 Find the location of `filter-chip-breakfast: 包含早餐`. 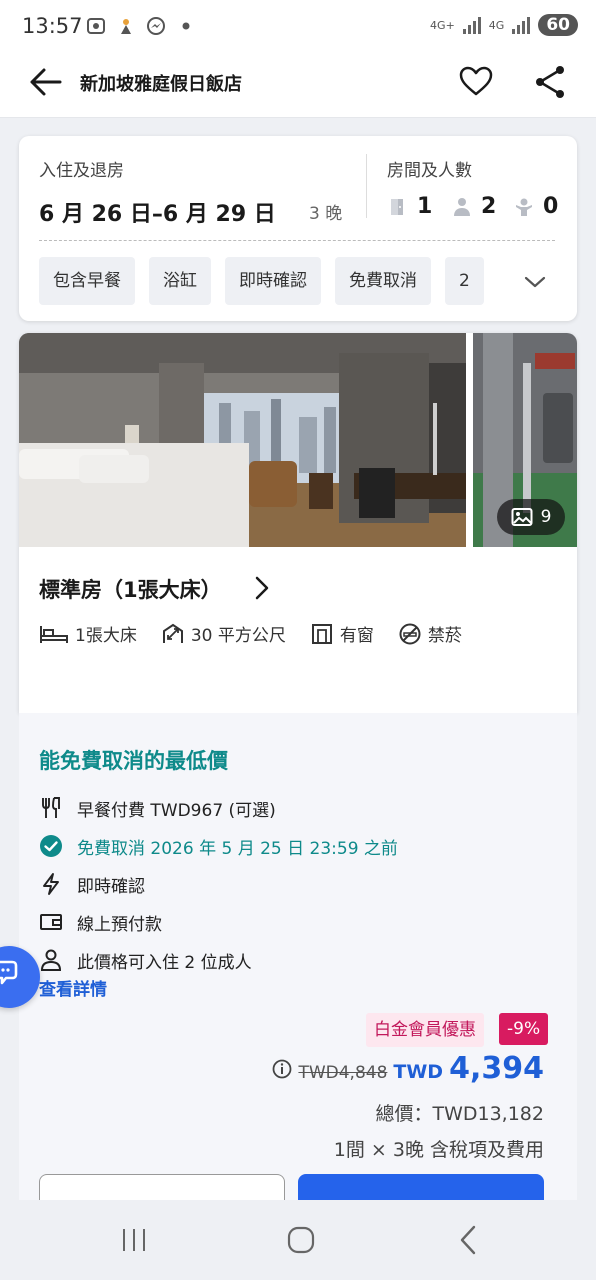

filter-chip-breakfast: 包含早餐 is located at coordinates (87, 281).